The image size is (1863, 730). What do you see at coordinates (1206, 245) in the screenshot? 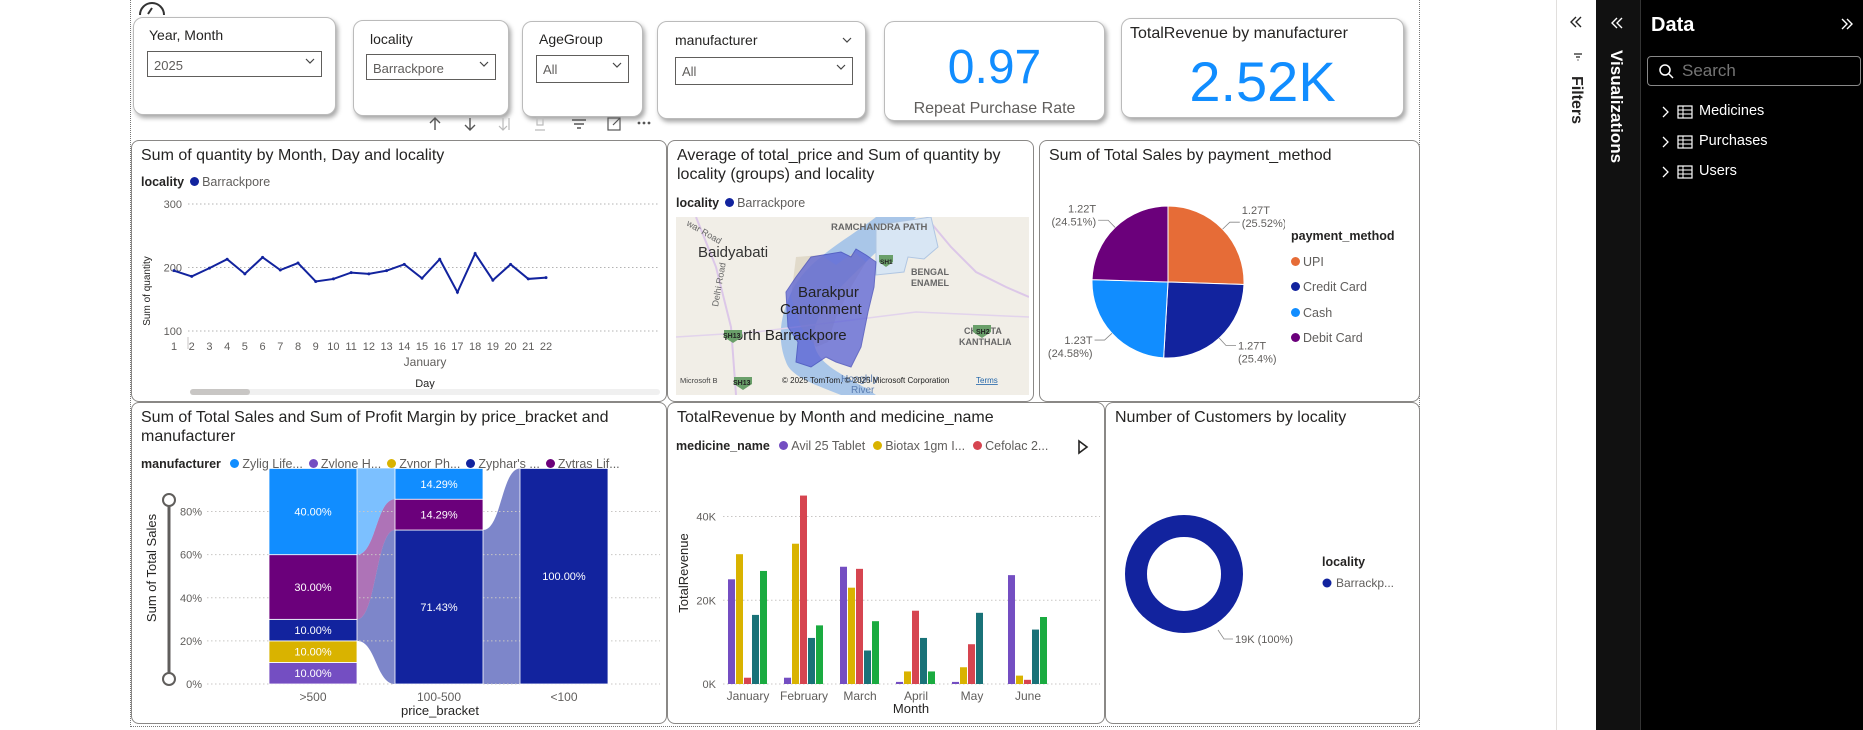
I see `pie-slice-upi` at bounding box center [1206, 245].